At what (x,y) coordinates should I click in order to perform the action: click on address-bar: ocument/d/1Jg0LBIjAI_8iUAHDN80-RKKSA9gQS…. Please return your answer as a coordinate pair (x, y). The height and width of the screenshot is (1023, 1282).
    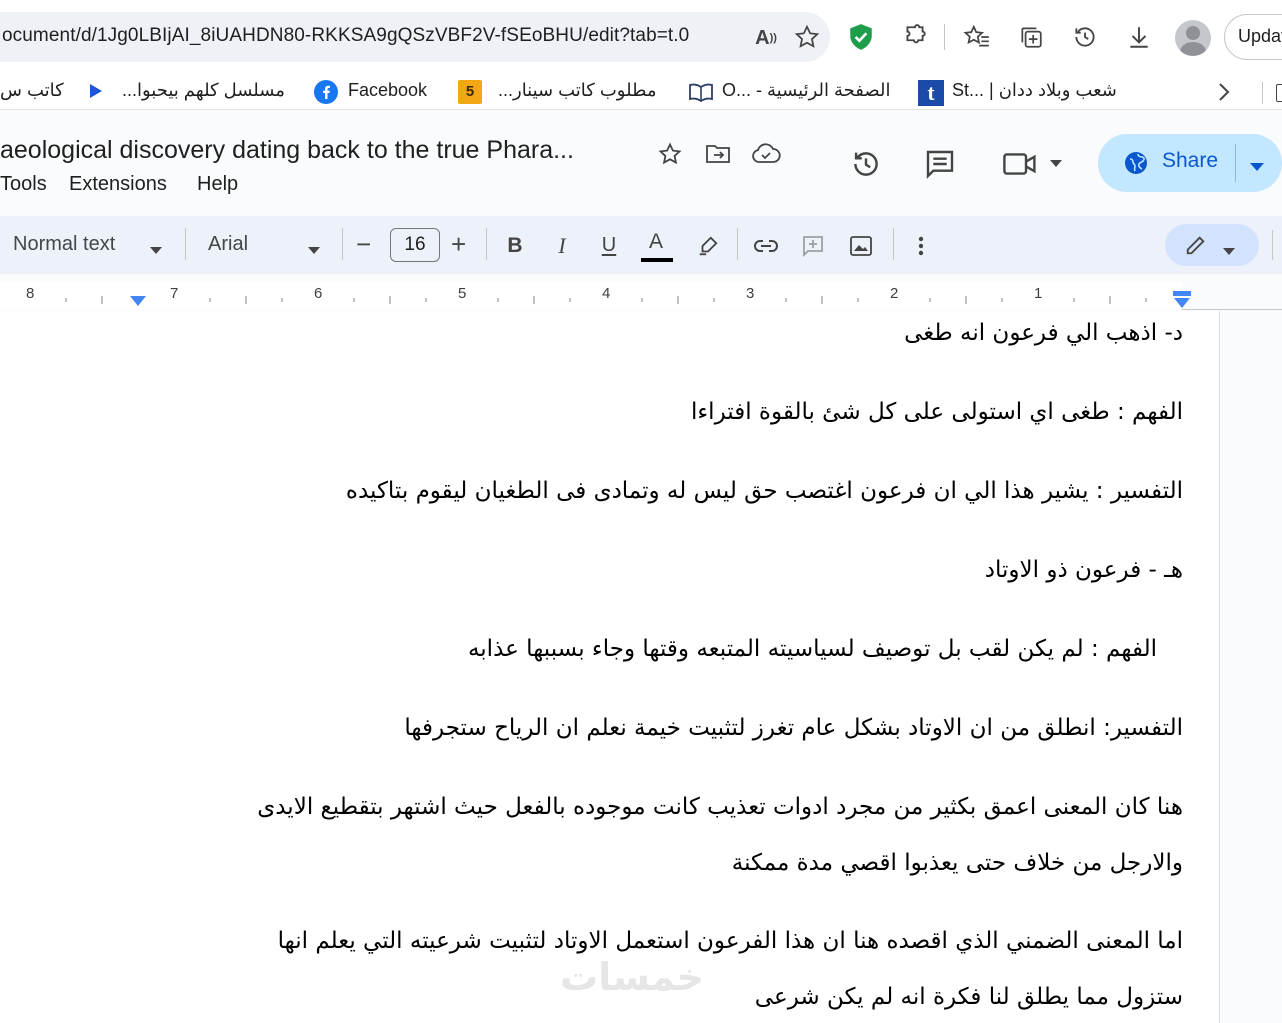
    Looking at the image, I should click on (415, 37).